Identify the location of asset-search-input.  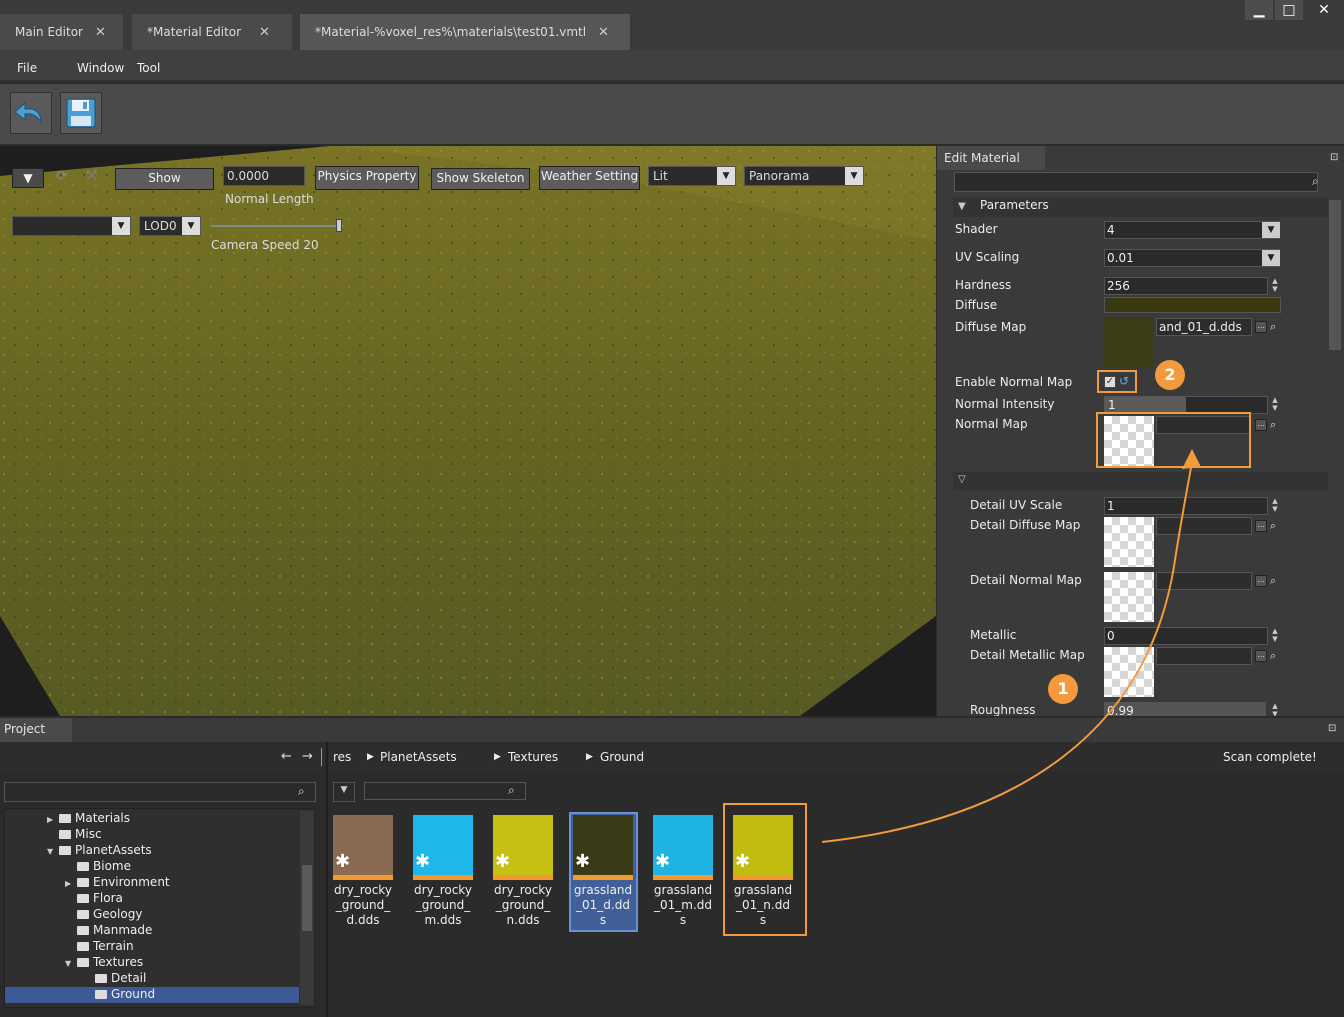
(445, 791).